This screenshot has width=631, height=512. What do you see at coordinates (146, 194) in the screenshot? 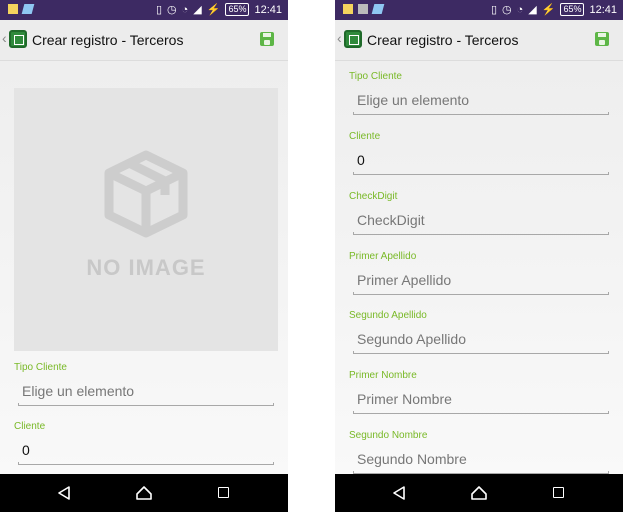
I see `box-icon` at bounding box center [146, 194].